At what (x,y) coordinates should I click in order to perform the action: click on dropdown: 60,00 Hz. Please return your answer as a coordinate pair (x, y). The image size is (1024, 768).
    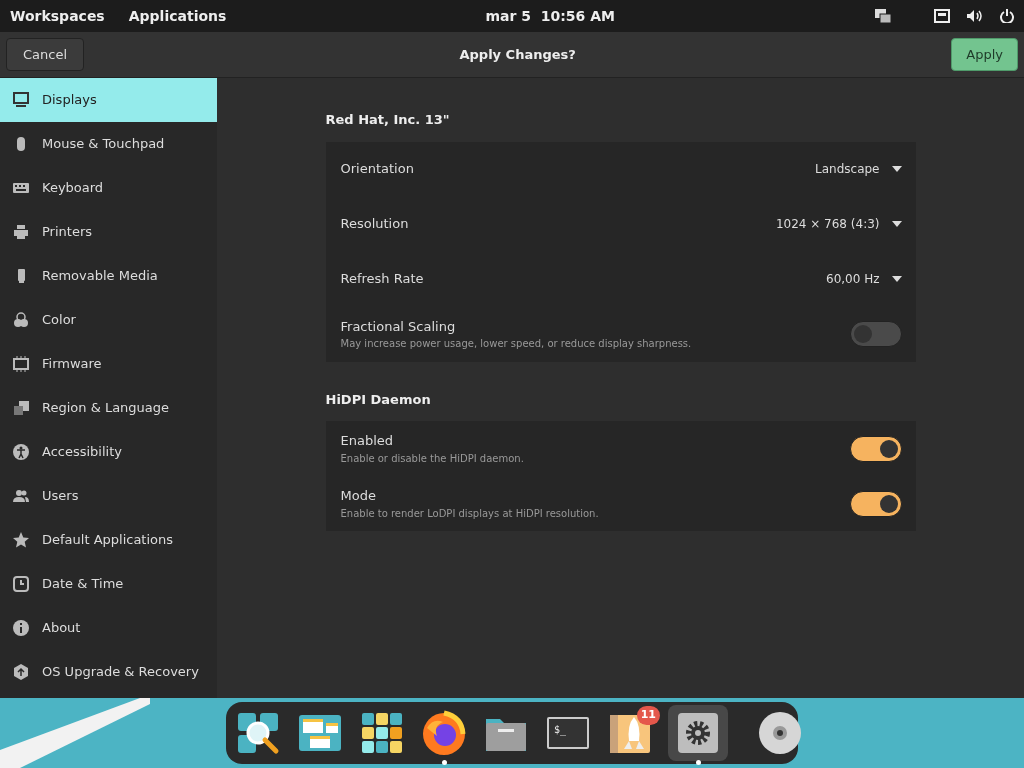
    Looking at the image, I should click on (864, 279).